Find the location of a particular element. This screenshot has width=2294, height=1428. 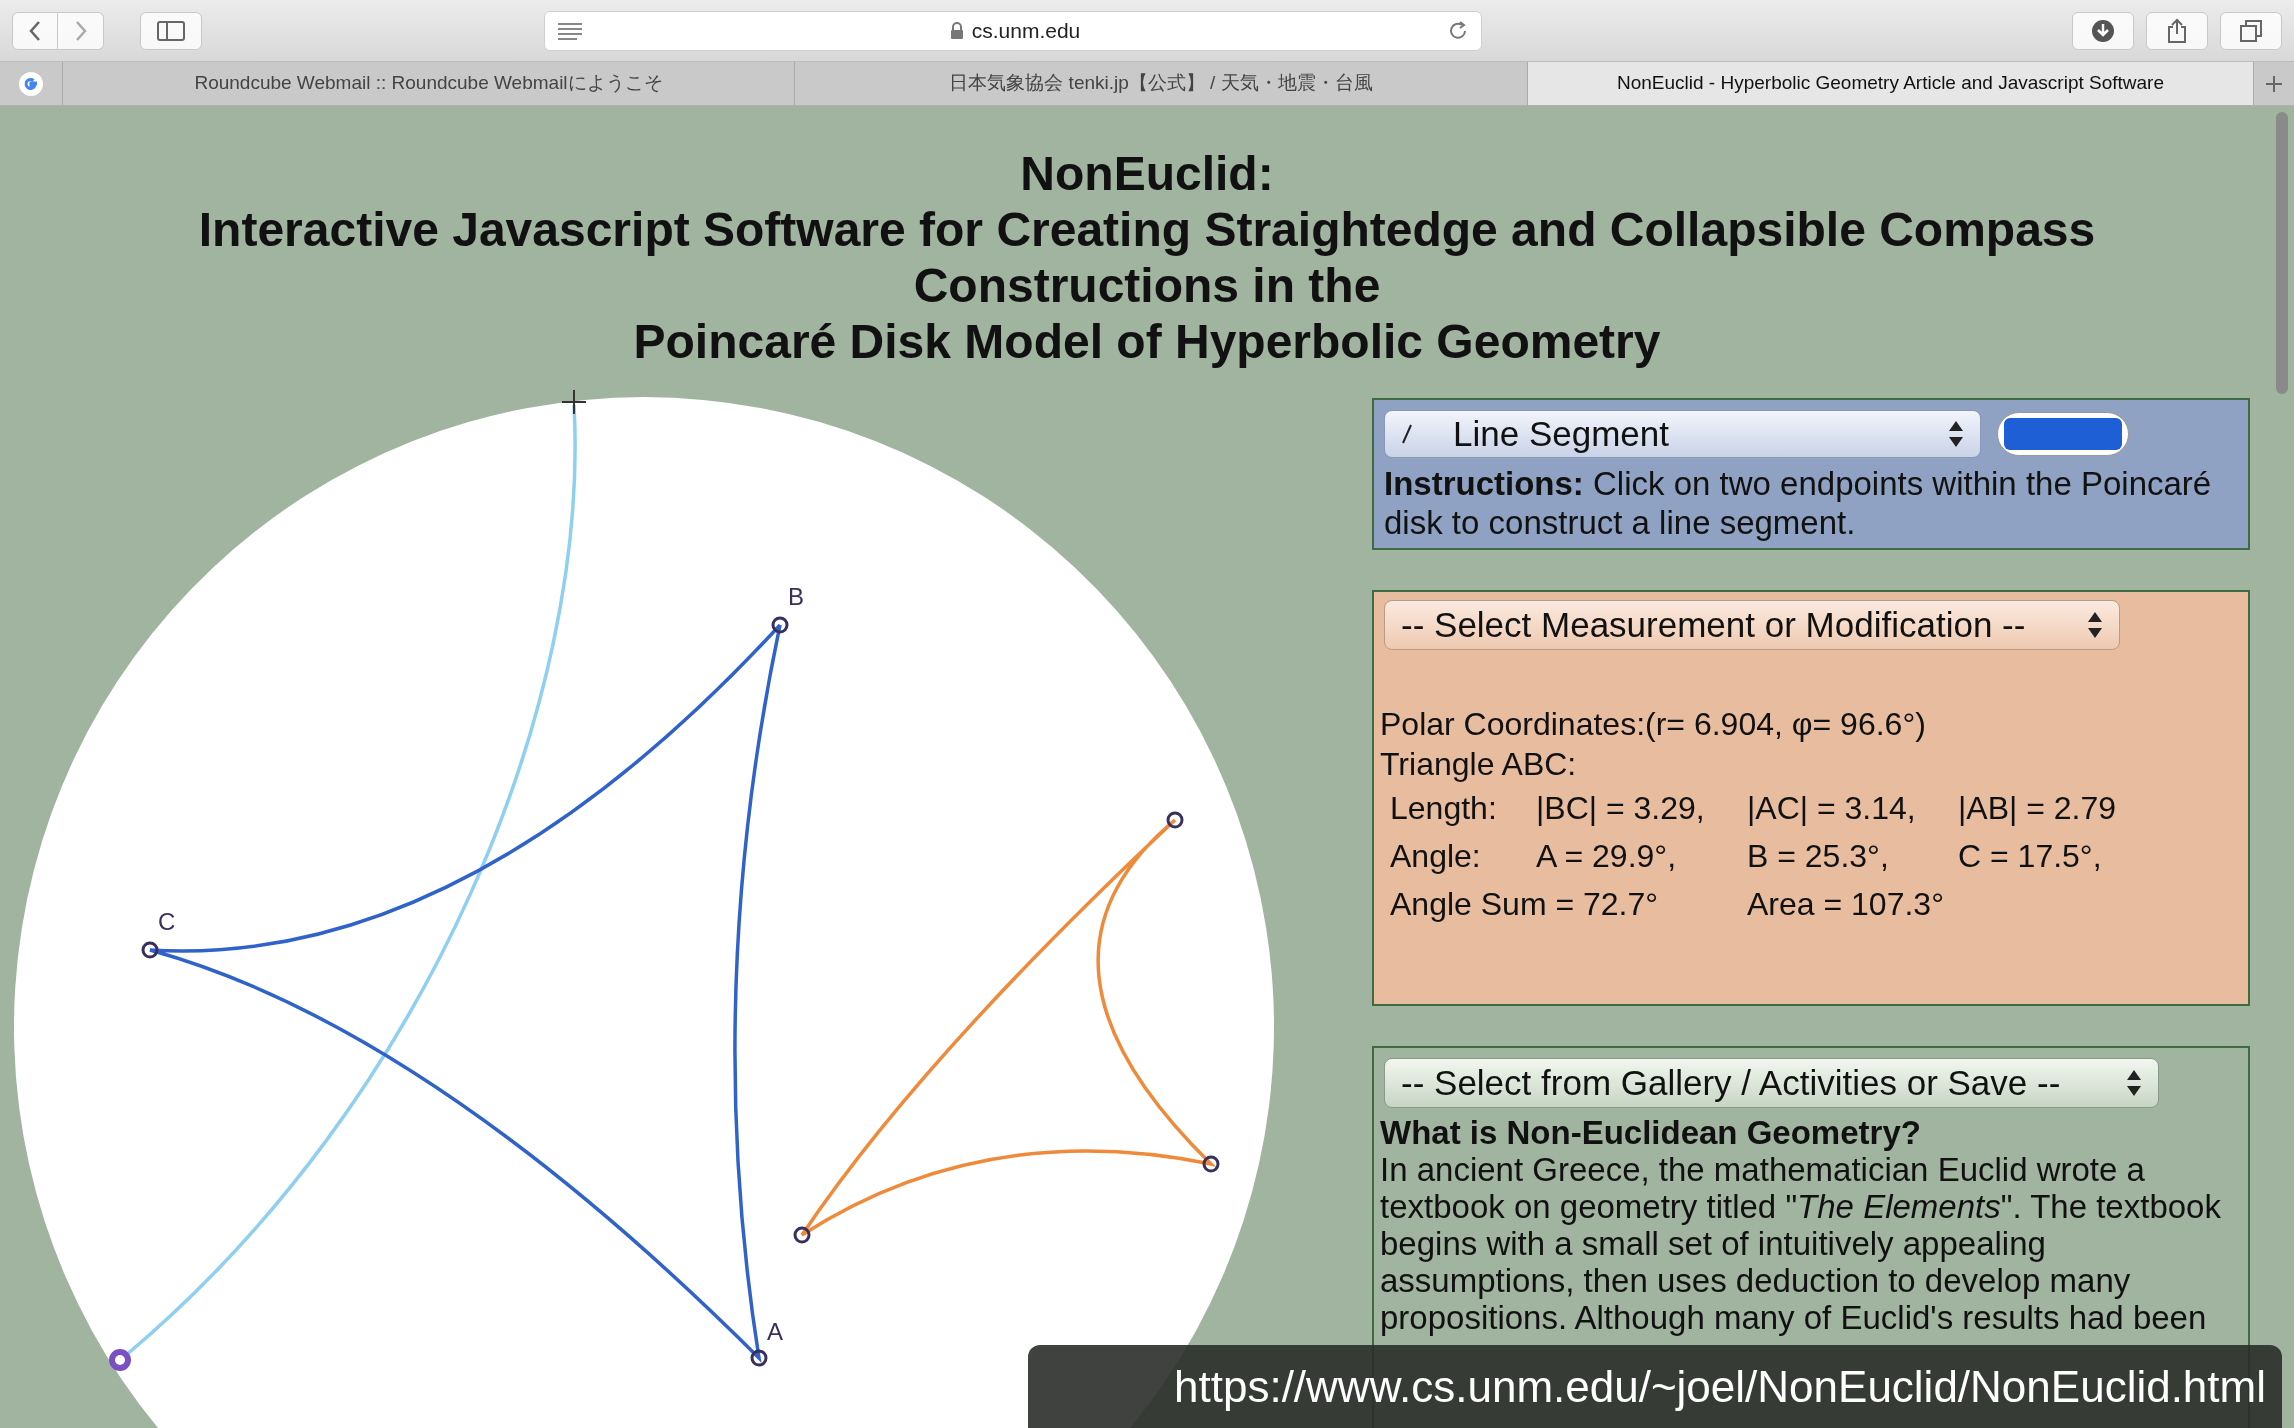

tabs-button is located at coordinates (2251, 30).